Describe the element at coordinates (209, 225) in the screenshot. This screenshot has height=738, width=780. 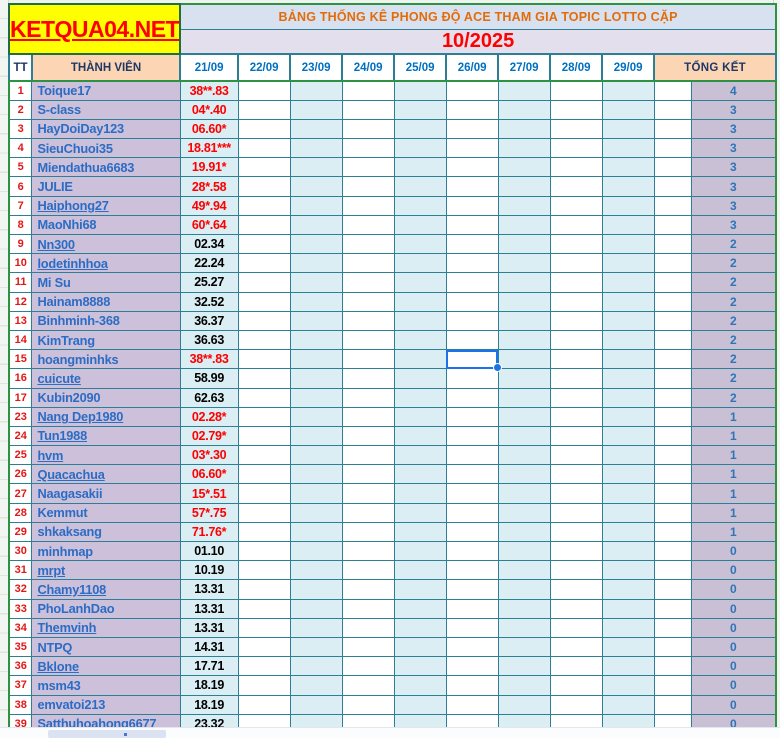
I see `score-cell: 60*.64` at that location.